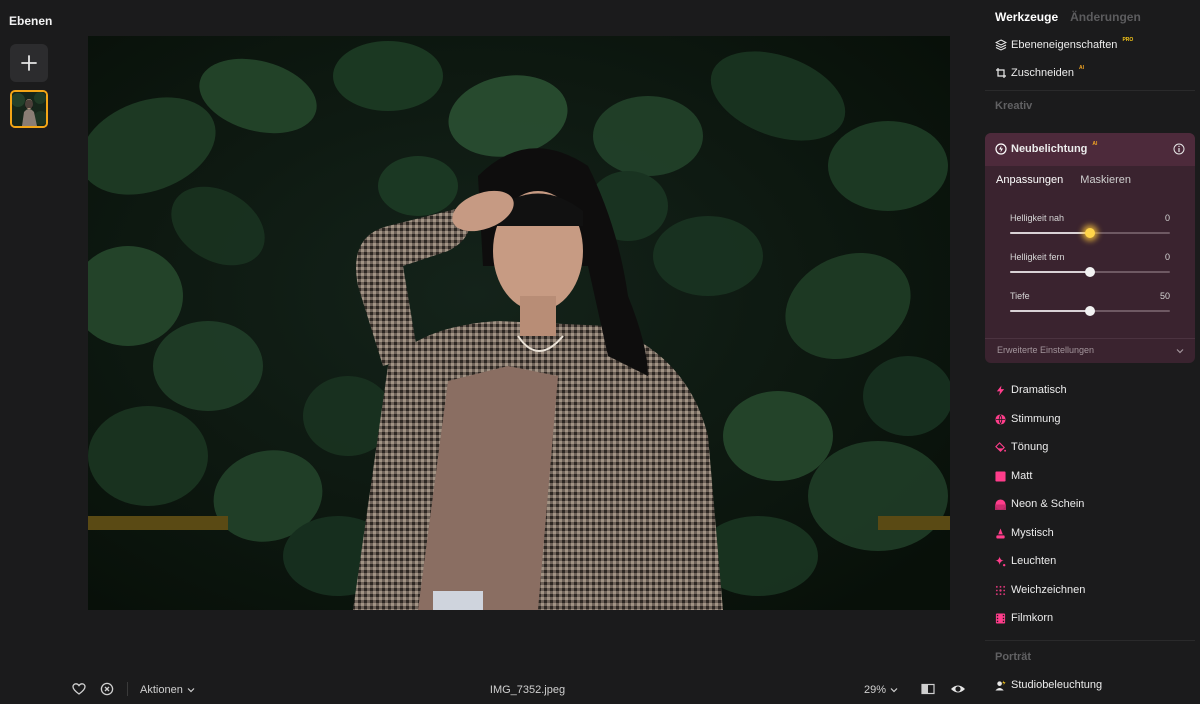  I want to click on tool-label: Zuschneiden, so click(1042, 73).